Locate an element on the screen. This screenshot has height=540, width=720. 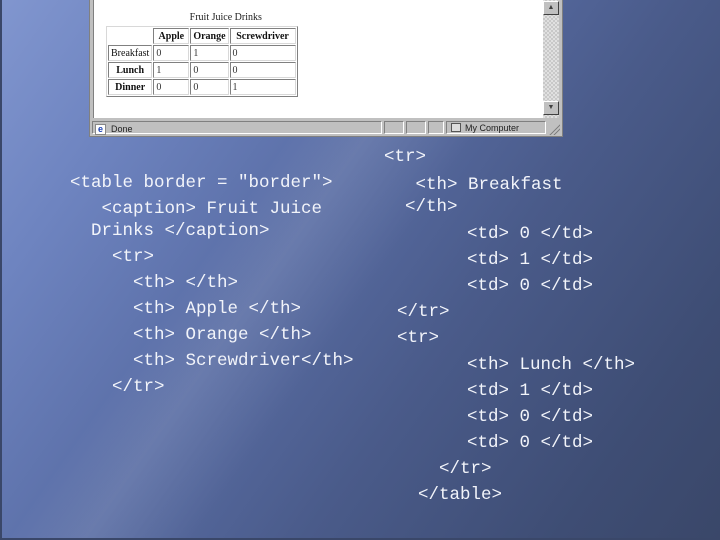
code-line: <table border = "border"> is located at coordinates (201, 183).